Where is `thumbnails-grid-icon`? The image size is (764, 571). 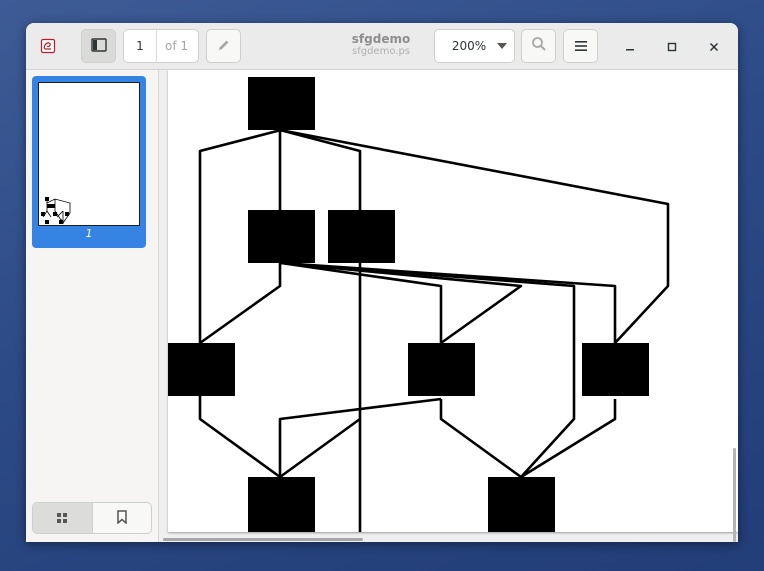
thumbnails-grid-icon is located at coordinates (62, 518).